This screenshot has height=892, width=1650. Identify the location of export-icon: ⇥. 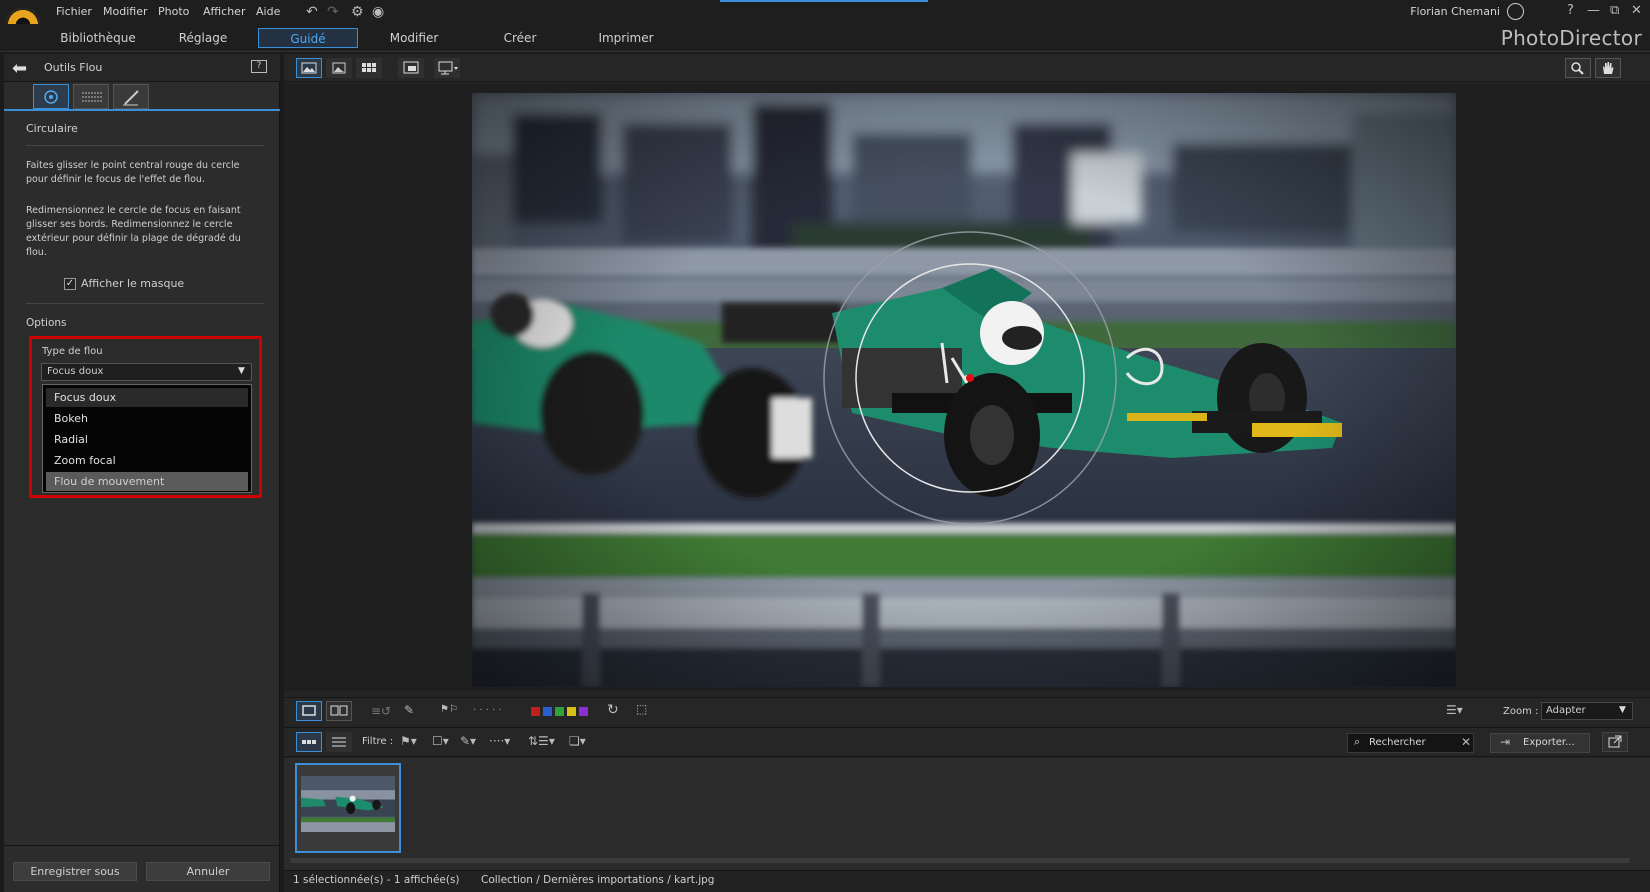
(1505, 742).